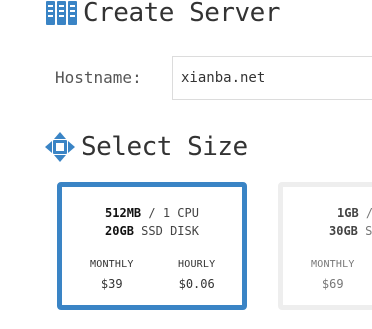 The width and height of the screenshot is (372, 329). Describe the element at coordinates (333, 275) in the screenshot. I see `monthly-price-column: MONTHLY $69` at that location.